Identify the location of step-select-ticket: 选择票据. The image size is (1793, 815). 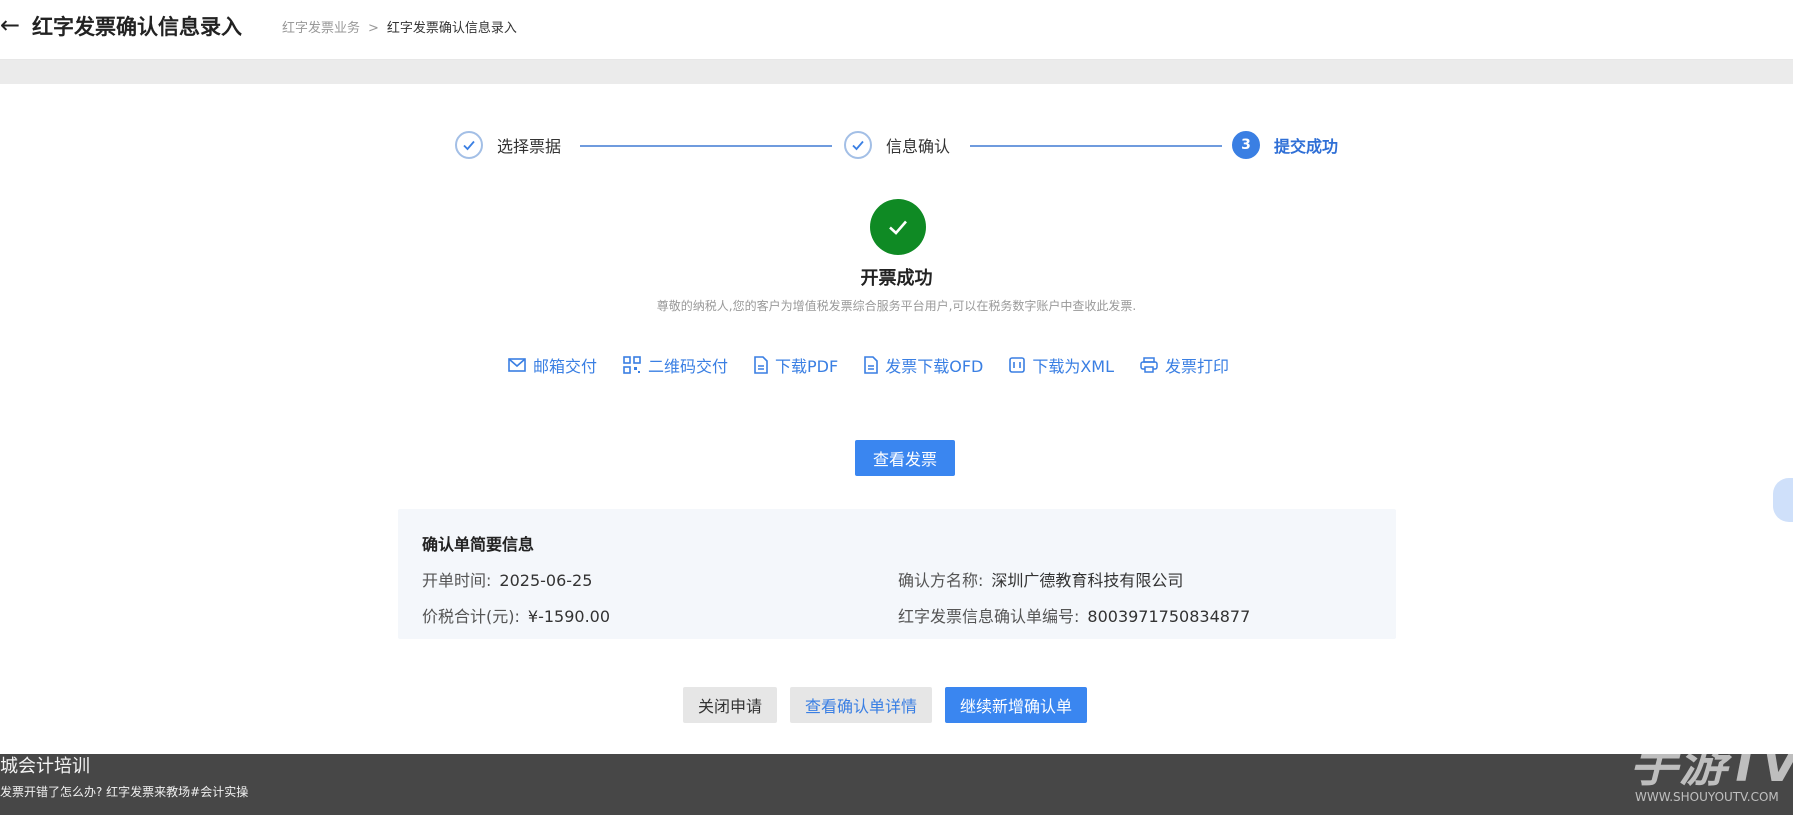
(508, 145).